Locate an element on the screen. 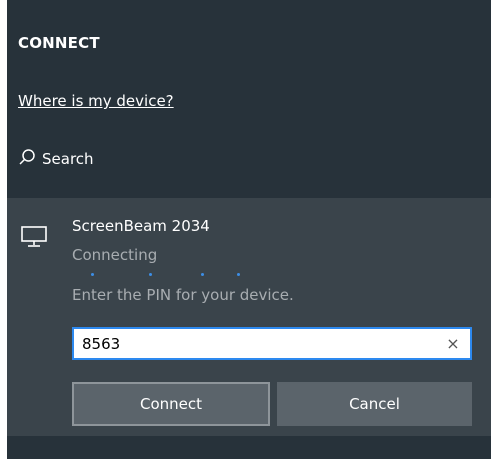 The image size is (491, 472). monitor-icon is located at coordinates (34, 239).